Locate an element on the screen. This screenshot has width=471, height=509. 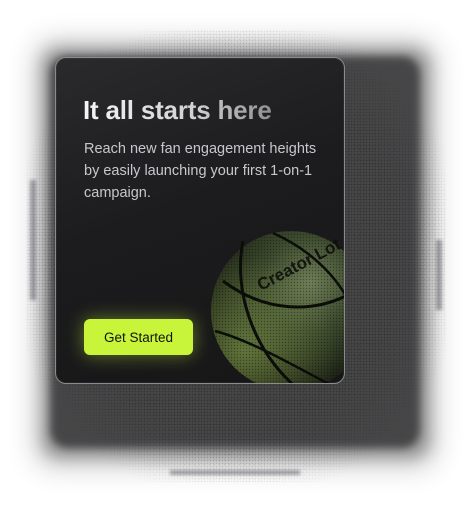
card-title: It all starts here is located at coordinates (177, 110).